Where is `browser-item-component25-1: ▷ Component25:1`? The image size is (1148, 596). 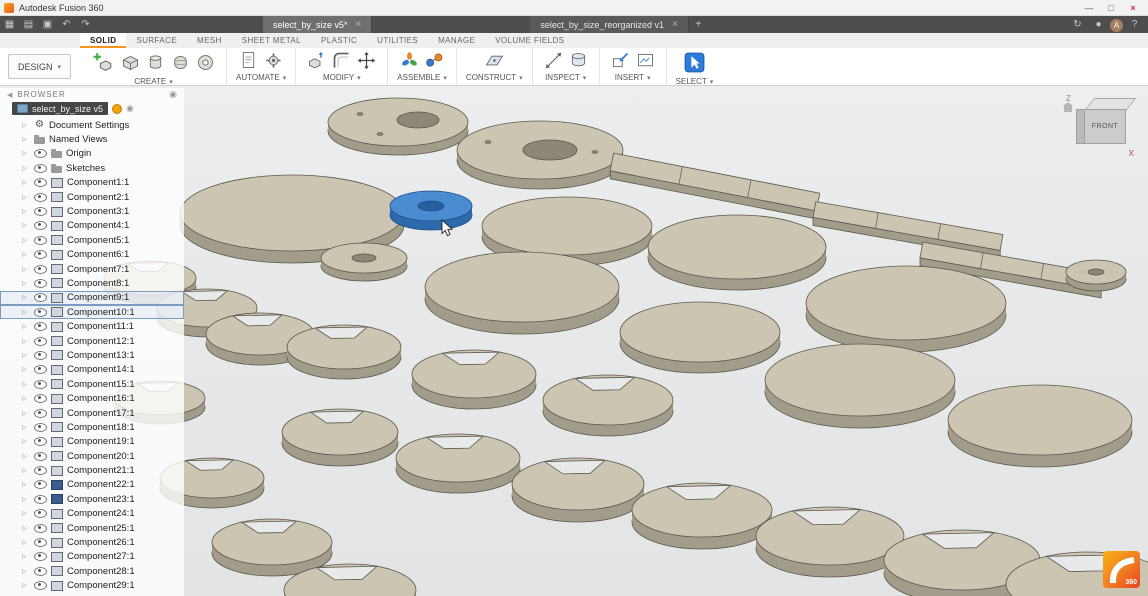 browser-item-component25-1: ▷ Component25:1 is located at coordinates (92, 528).